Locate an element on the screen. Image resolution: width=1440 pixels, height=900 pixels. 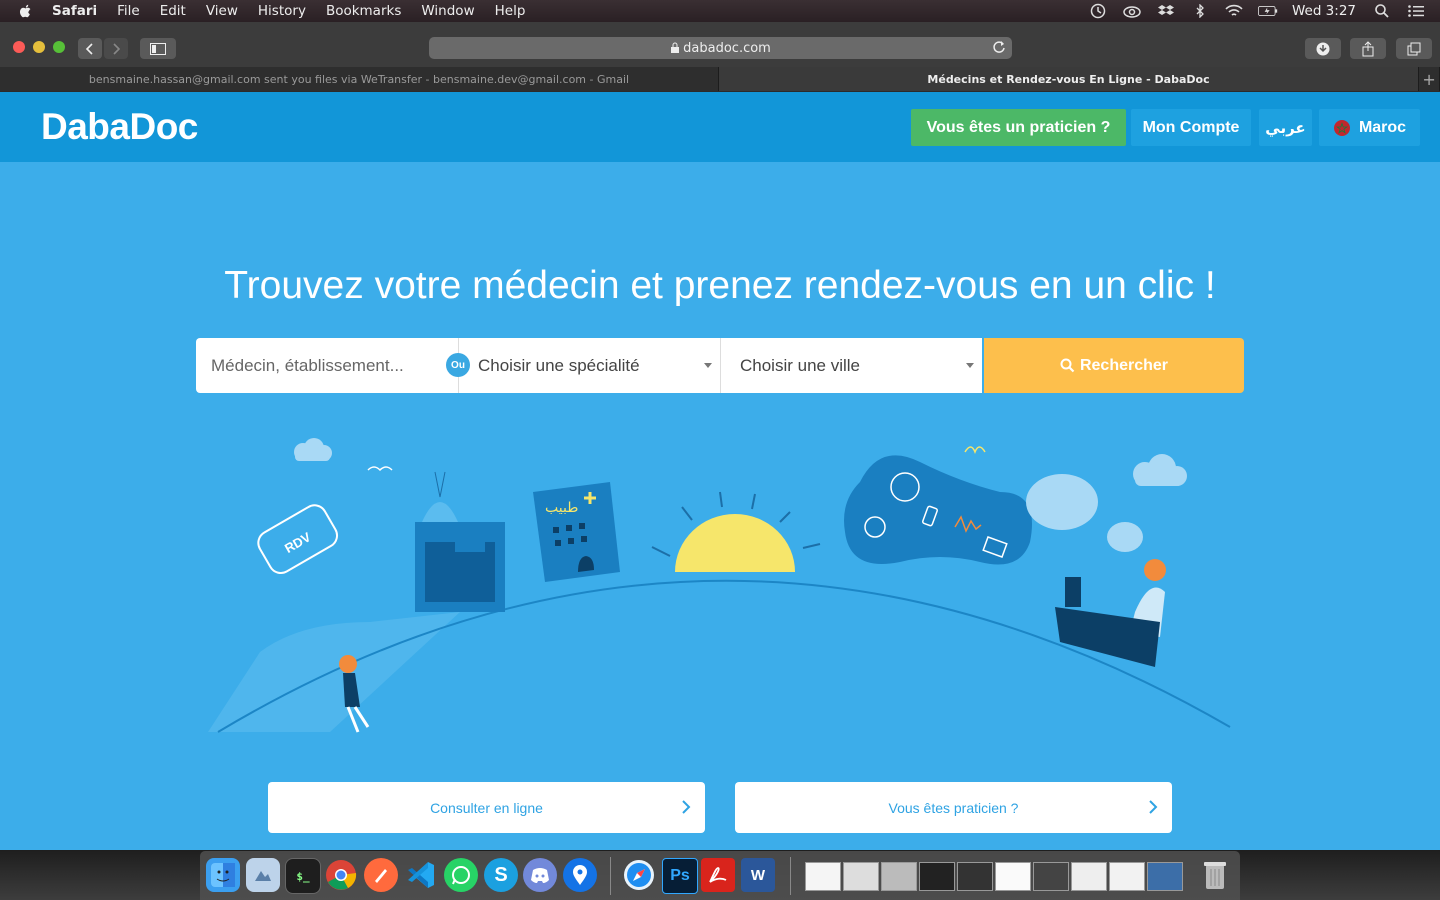
preview-icon is located at coordinates (263, 875).